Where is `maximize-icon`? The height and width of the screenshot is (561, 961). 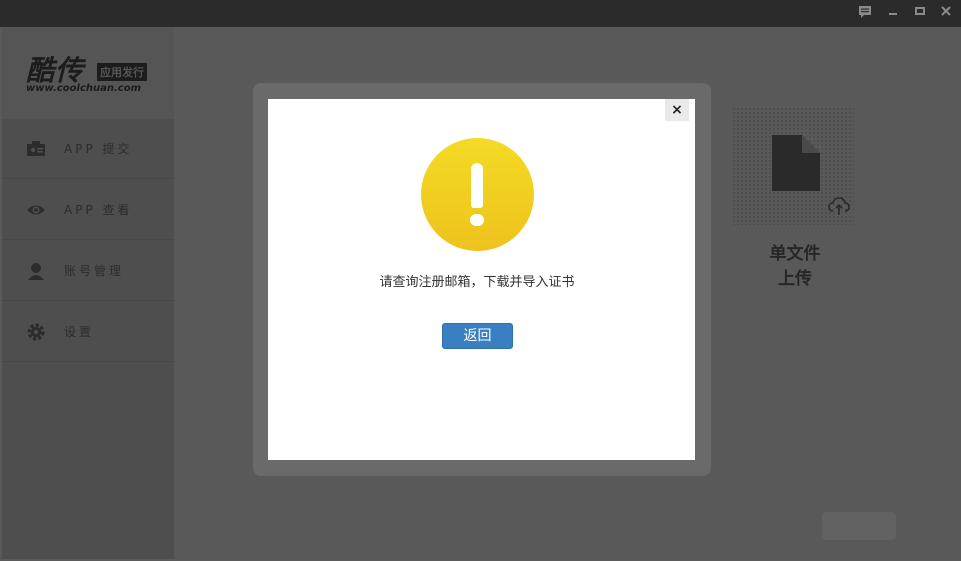 maximize-icon is located at coordinates (920, 14).